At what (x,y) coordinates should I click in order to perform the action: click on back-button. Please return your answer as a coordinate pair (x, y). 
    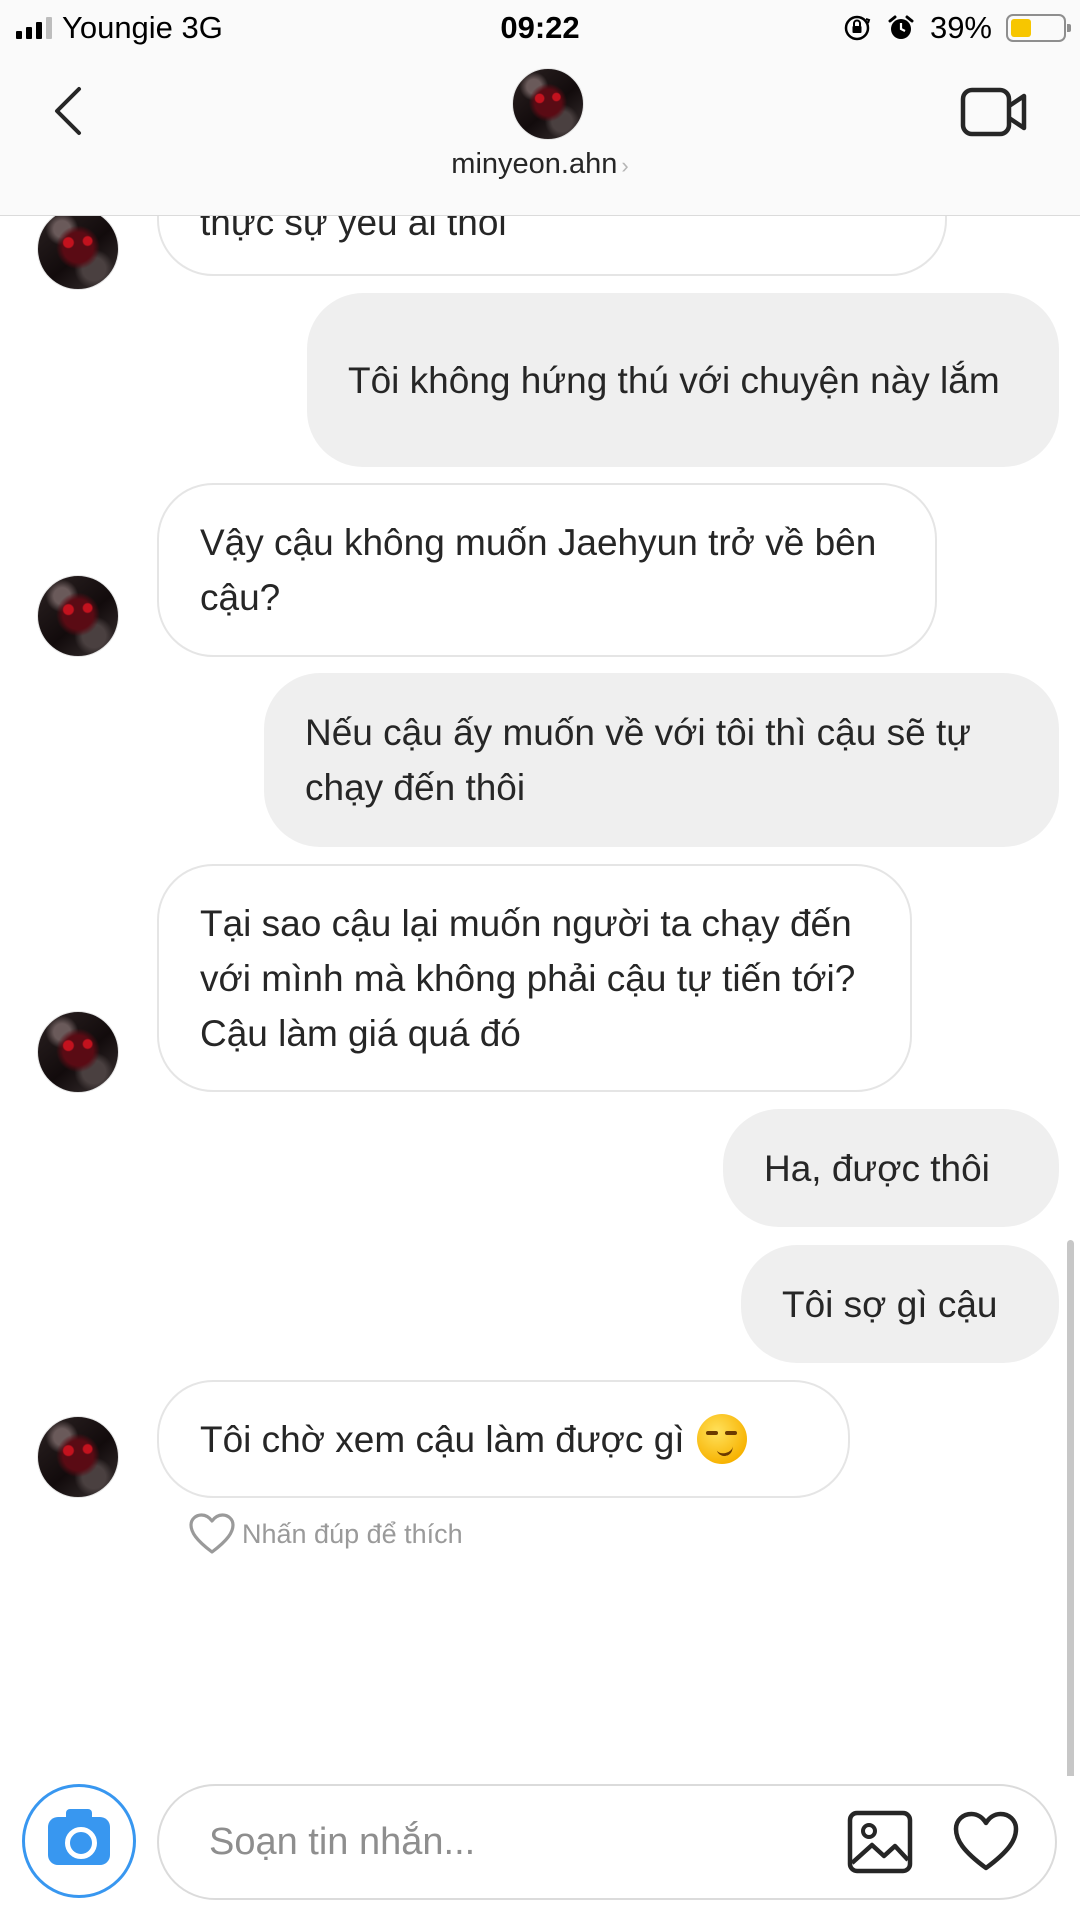
    Looking at the image, I should click on (68, 111).